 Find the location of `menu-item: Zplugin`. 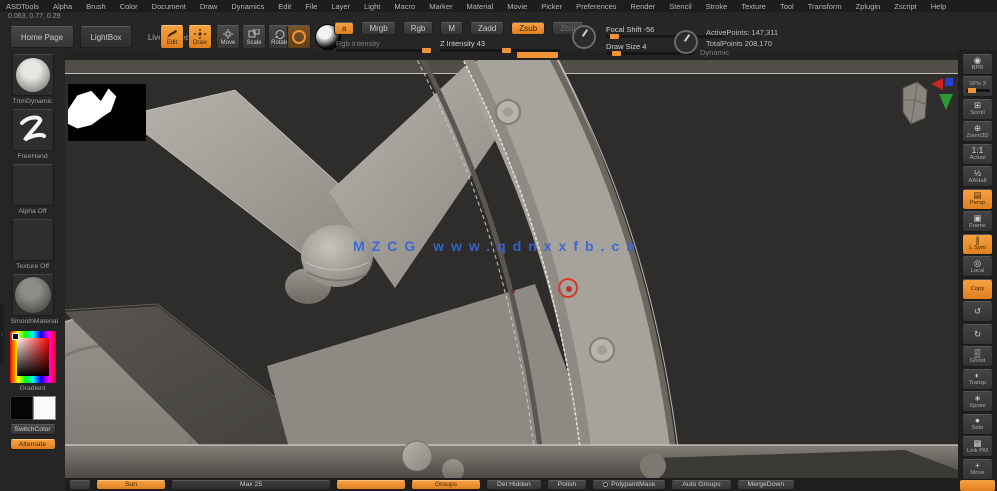

menu-item: Zplugin is located at coordinates (868, 6).